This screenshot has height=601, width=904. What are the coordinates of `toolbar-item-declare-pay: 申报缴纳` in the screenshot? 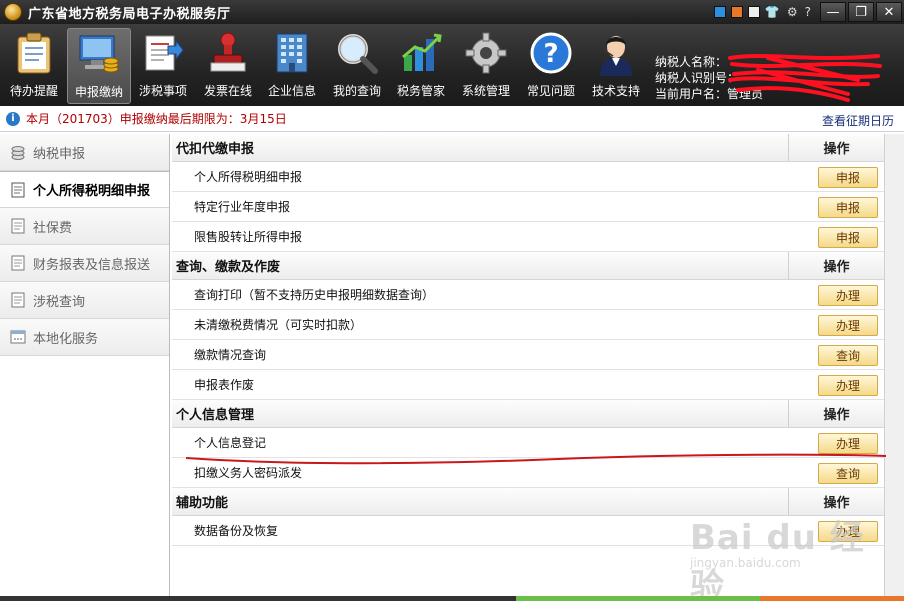 It's located at (99, 66).